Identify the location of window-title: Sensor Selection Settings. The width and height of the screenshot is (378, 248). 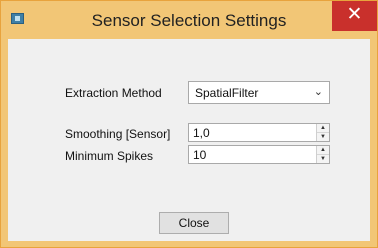
(189, 20).